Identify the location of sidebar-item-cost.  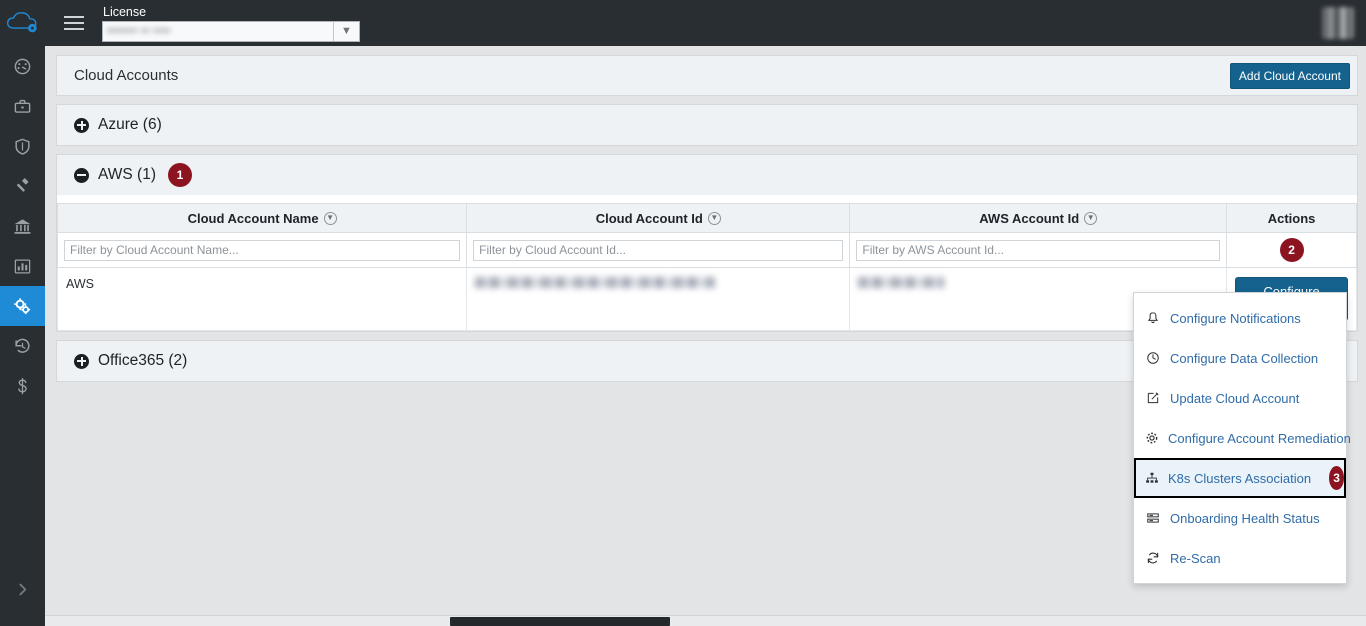
(22, 386).